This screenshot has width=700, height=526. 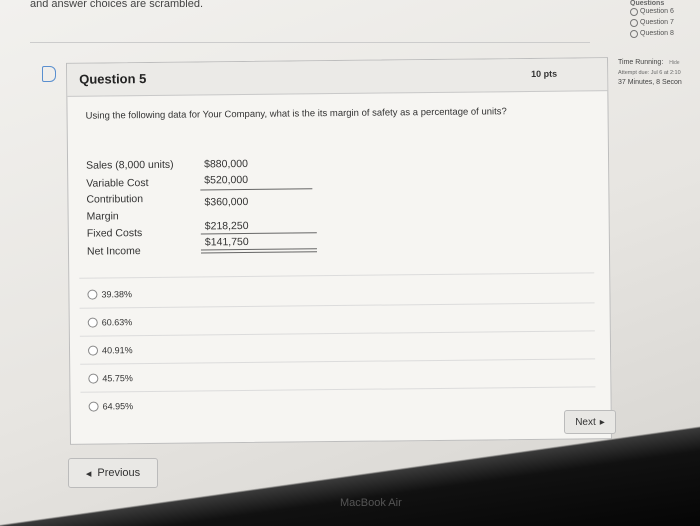 What do you see at coordinates (371, 503) in the screenshot?
I see `device-brand: MacBook Air` at bounding box center [371, 503].